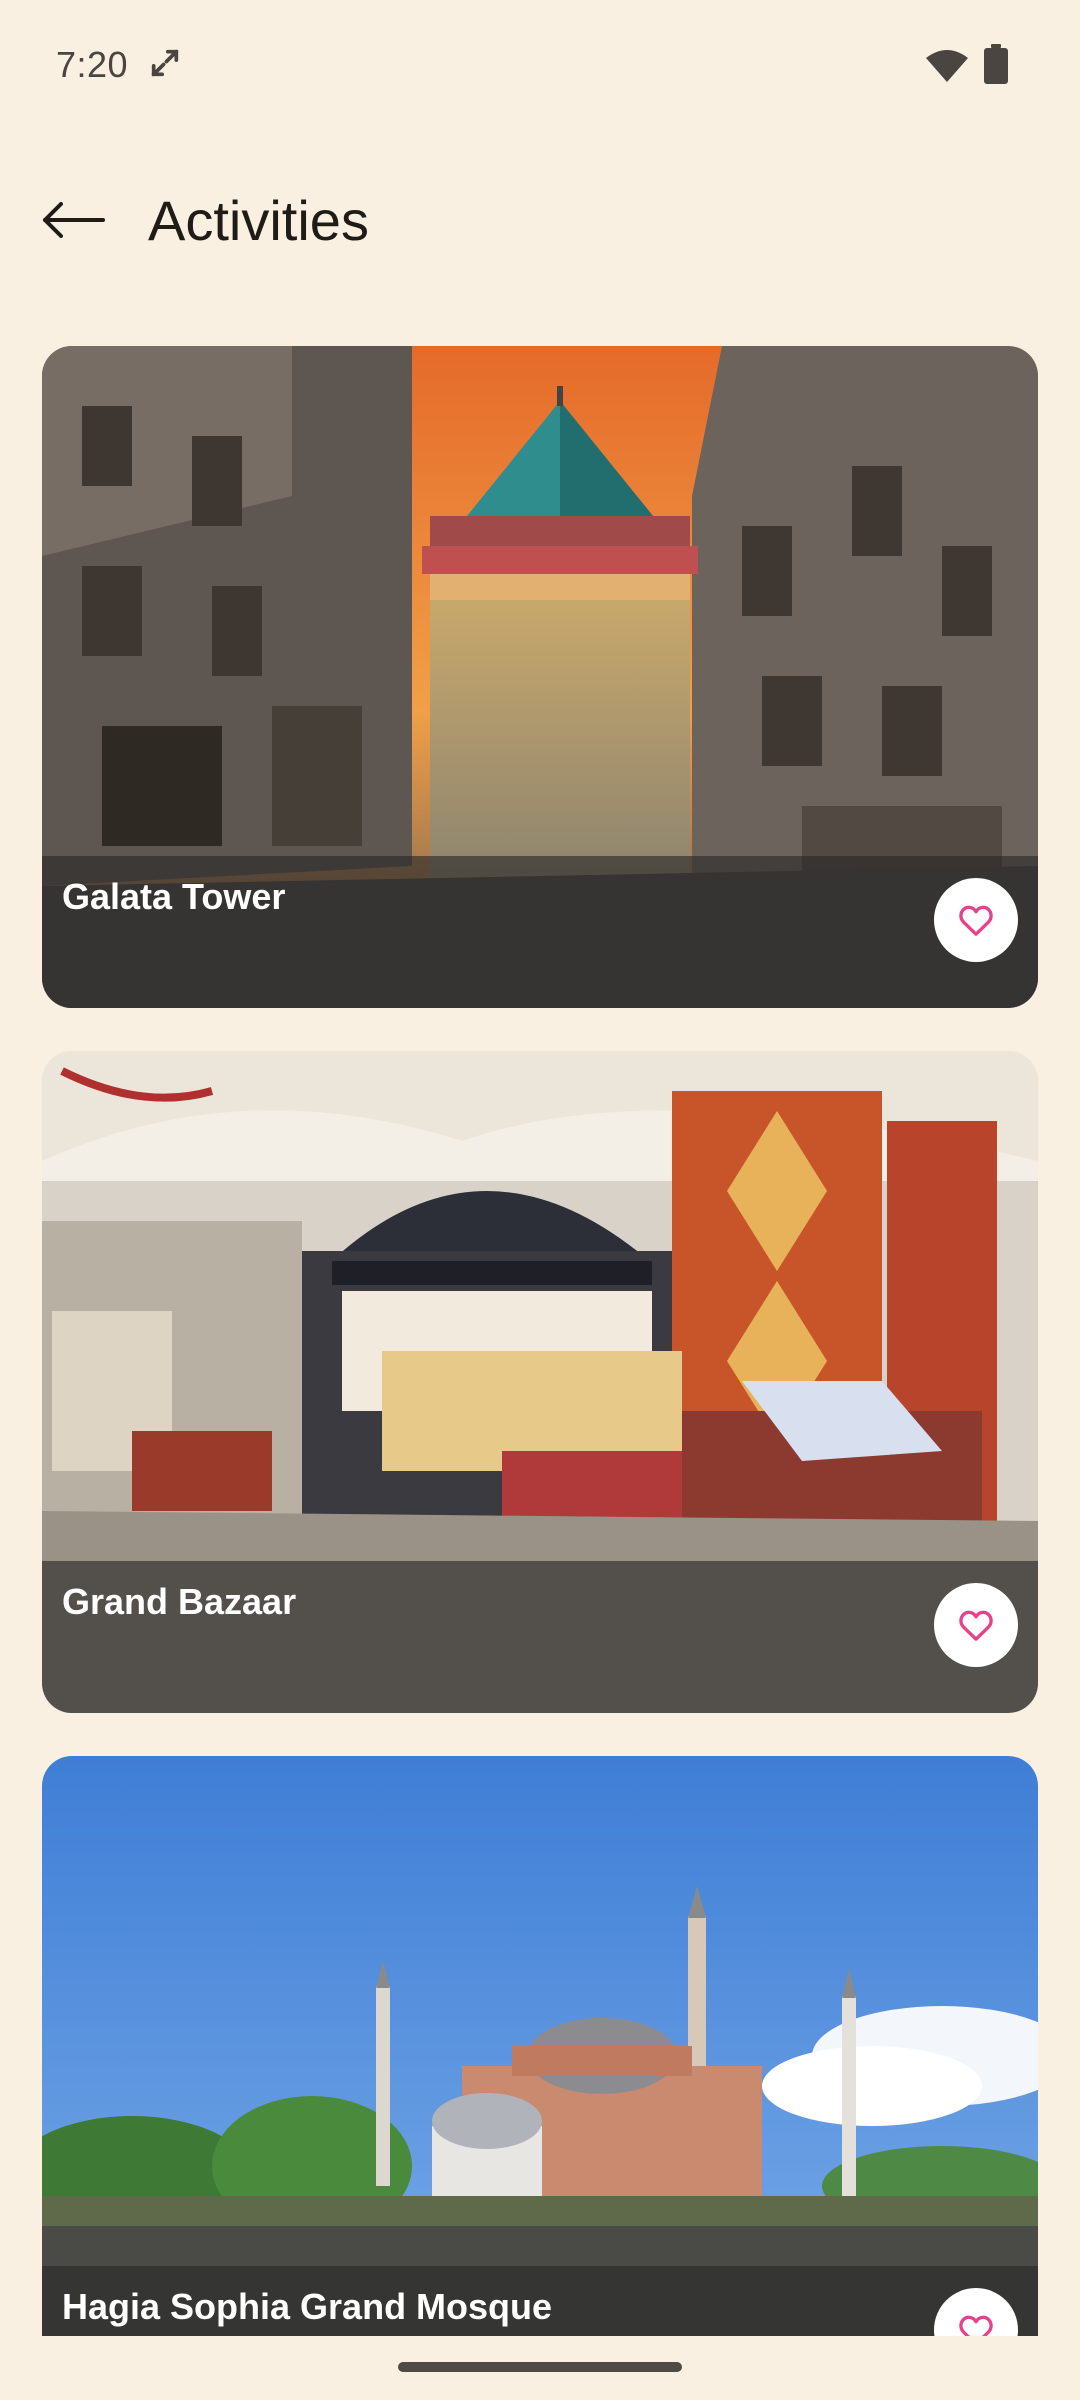  Describe the element at coordinates (165, 63) in the screenshot. I see `sync-icon` at that location.